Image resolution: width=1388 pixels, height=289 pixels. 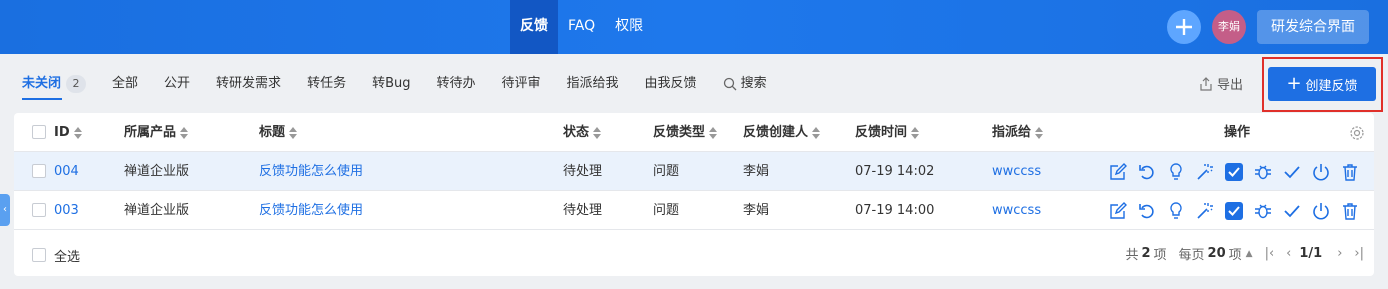 What do you see at coordinates (1313, 27) in the screenshot?
I see `app-switch-button: 研发综合界面` at bounding box center [1313, 27].